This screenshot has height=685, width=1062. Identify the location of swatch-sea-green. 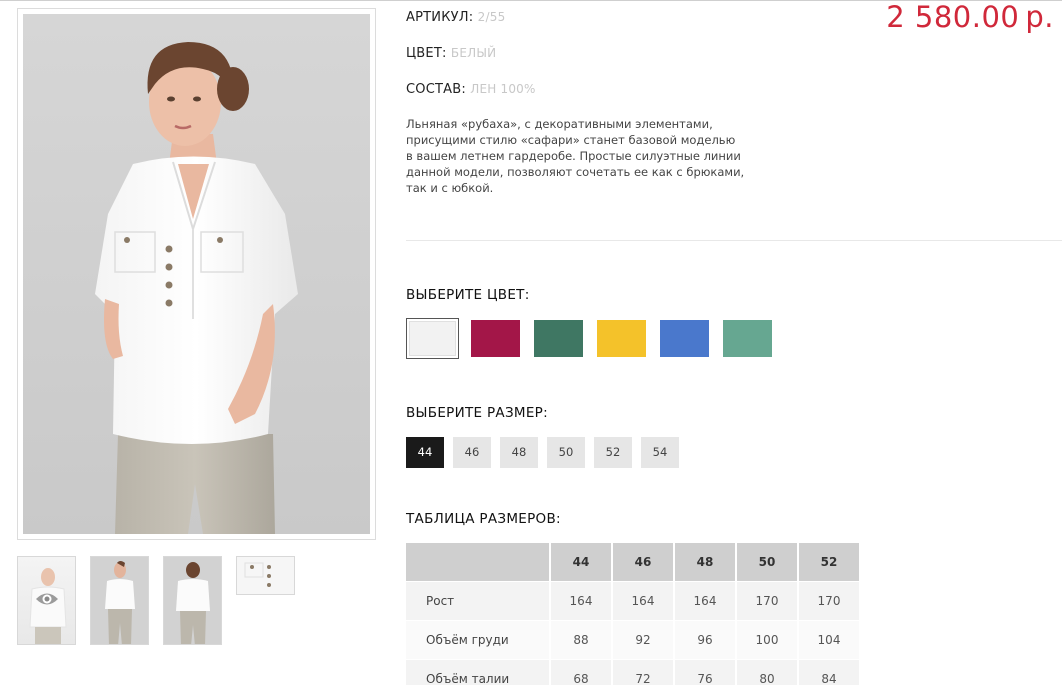
(747, 338).